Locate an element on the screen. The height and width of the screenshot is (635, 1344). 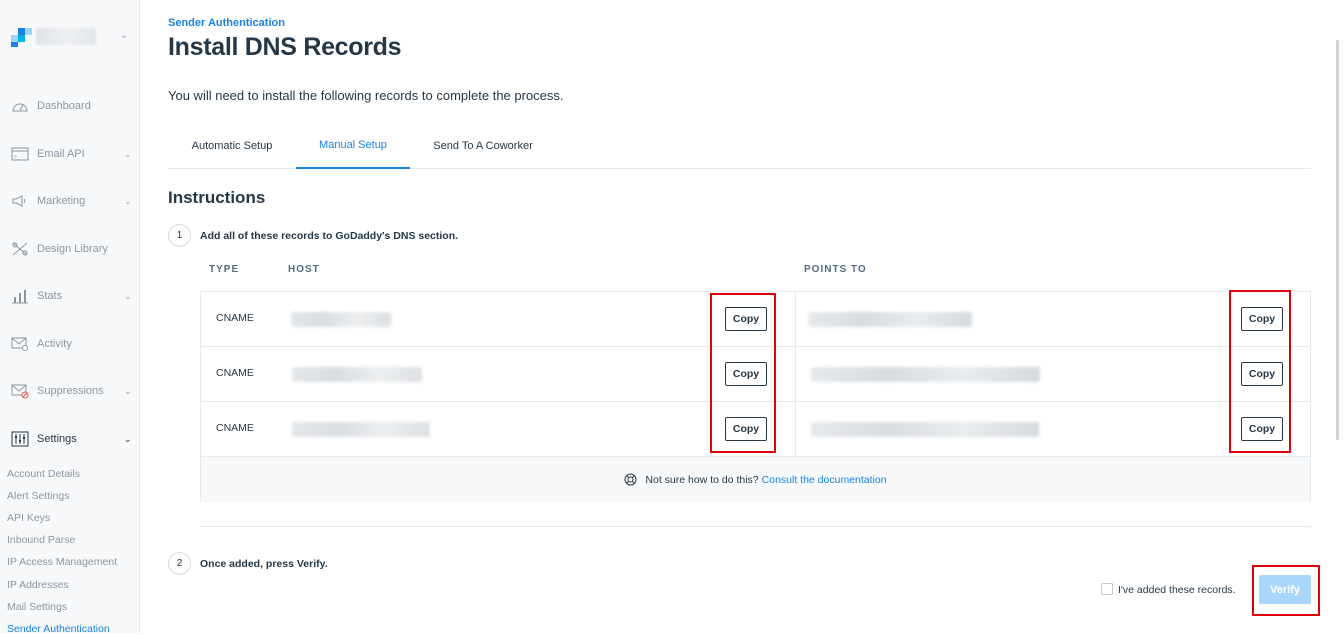
nav-email-api: >_ Email API ⌄ is located at coordinates (70, 154).